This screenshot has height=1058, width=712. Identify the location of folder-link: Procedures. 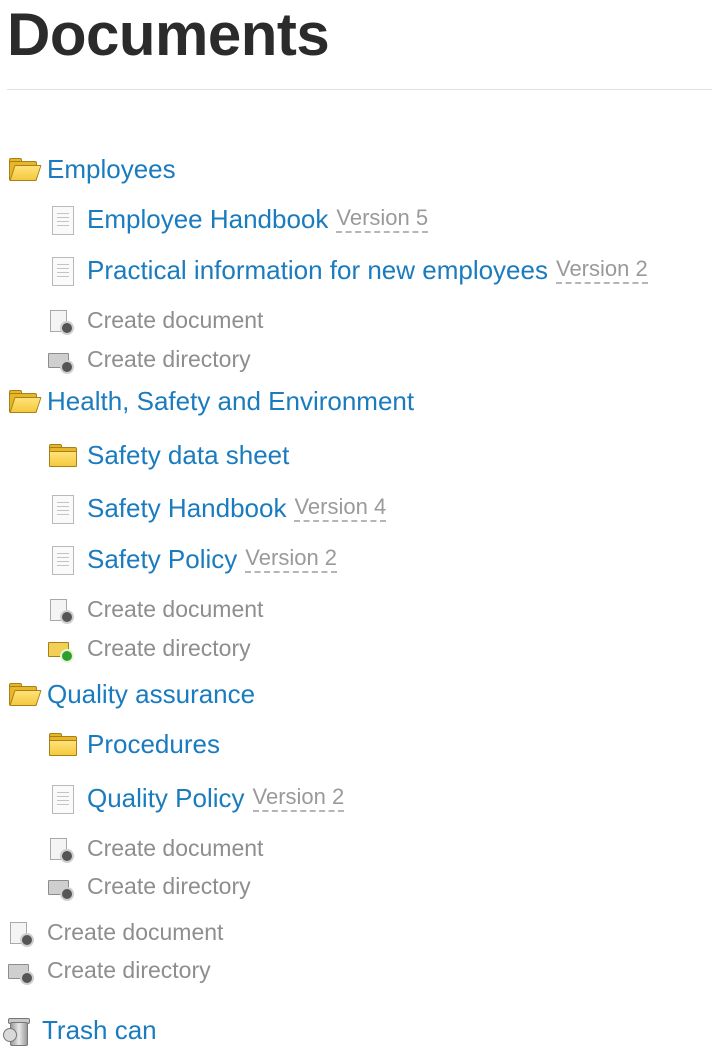
(153, 744).